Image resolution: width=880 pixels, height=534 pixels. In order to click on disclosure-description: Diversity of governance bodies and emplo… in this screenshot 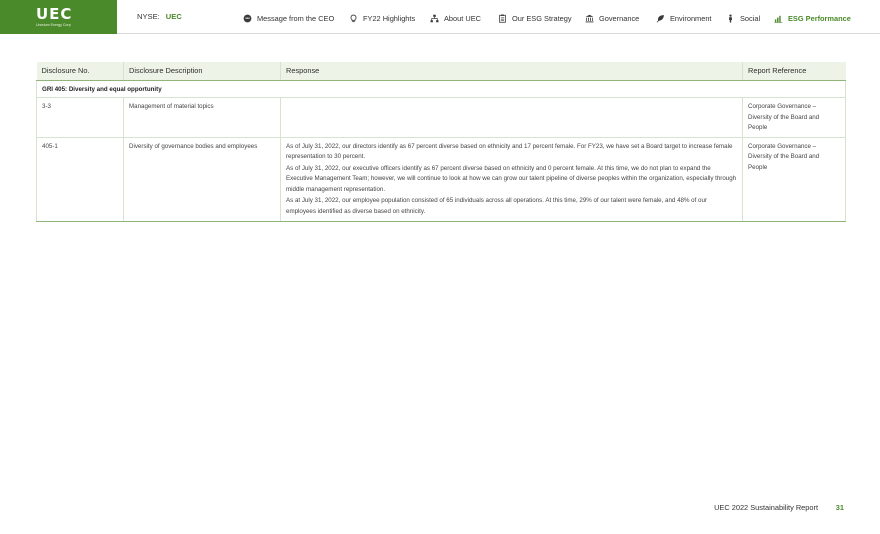, I will do `click(202, 179)`.